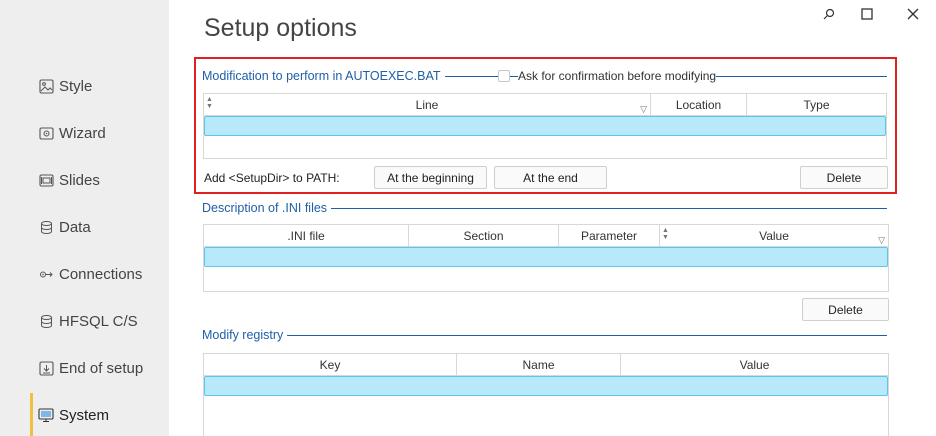 The image size is (936, 436). What do you see at coordinates (330, 365) in the screenshot?
I see `column-header-key: Key` at bounding box center [330, 365].